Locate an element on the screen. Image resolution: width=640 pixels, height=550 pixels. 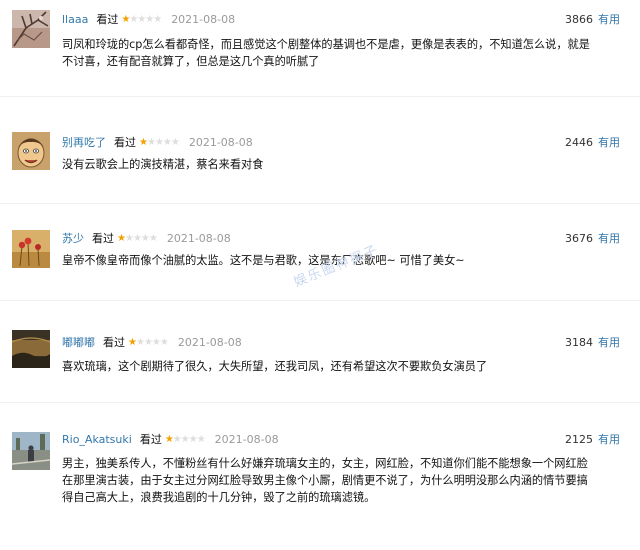
review-line: 得自己高大上，浪费我追剧的十几分钟，毁了之前的琉璃滤镜。 is located at coordinates (219, 497).